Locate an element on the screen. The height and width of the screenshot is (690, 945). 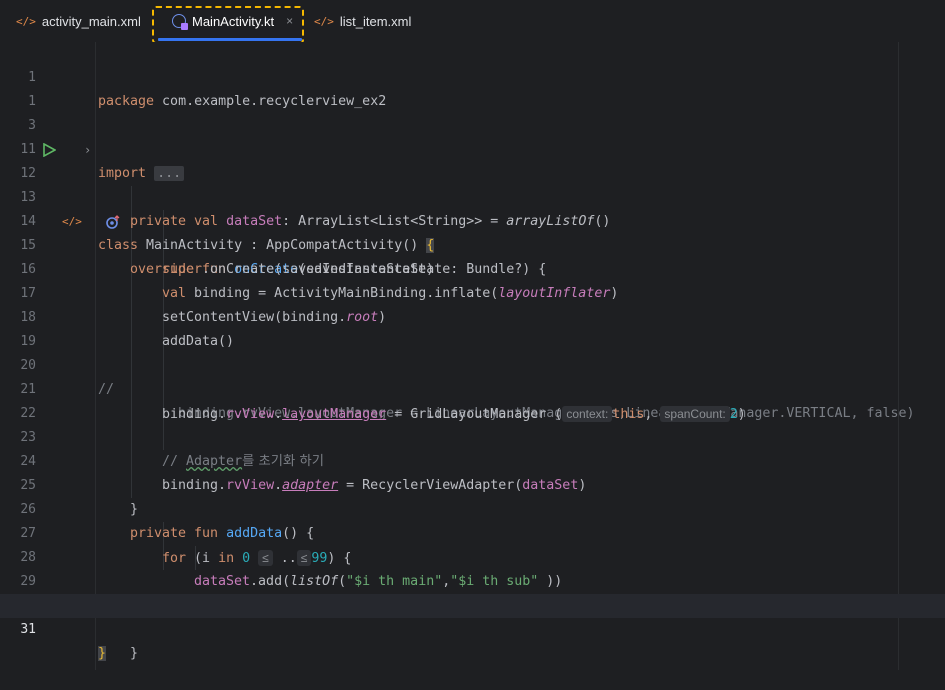
code-line: 30 } is located at coordinates (472, 615).